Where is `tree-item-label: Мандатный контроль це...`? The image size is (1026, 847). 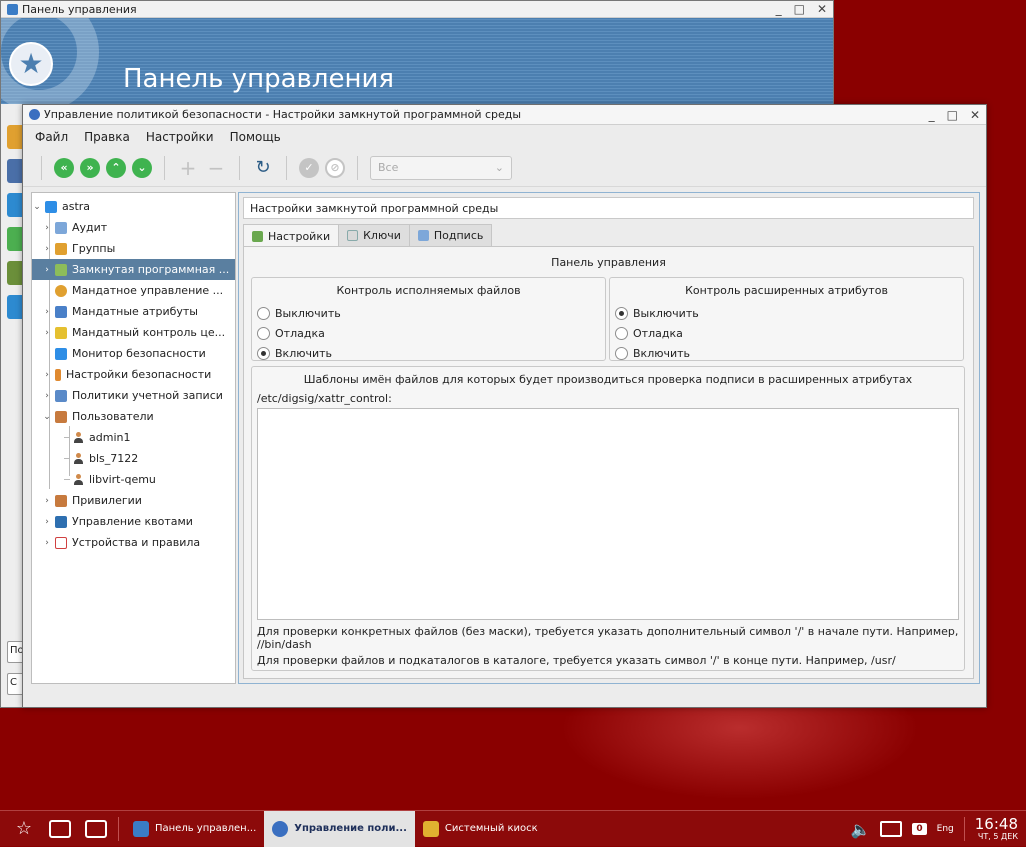
tree-item-label: Мандатный контроль це... is located at coordinates (149, 332).